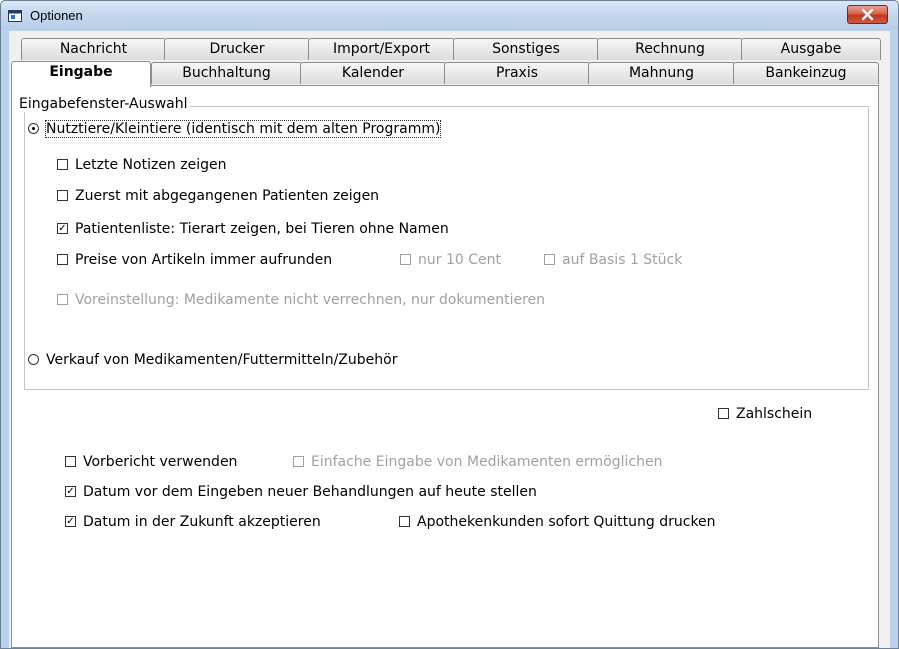 This screenshot has width=899, height=649. I want to click on app-icon, so click(15, 16).